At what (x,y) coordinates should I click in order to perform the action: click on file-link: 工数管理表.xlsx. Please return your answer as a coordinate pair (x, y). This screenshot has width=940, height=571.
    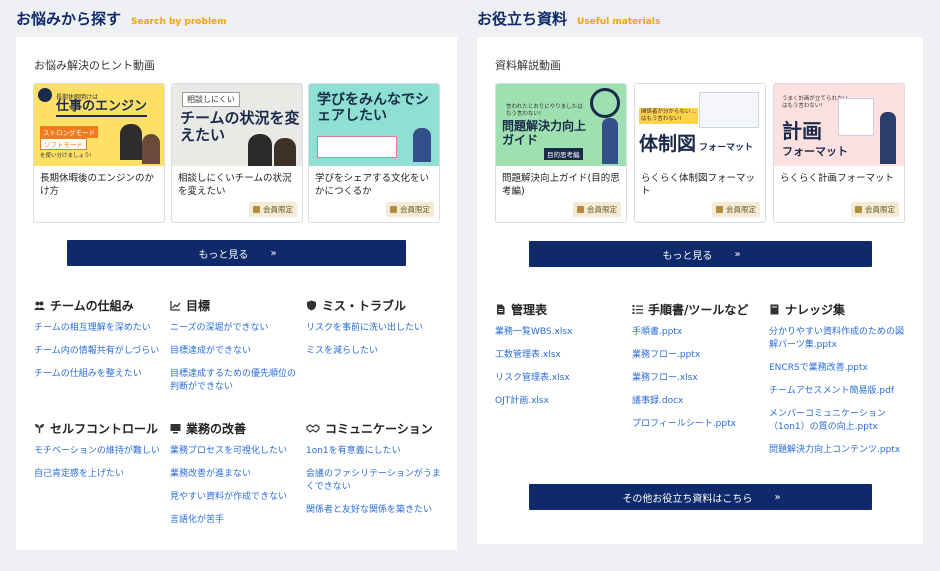
    Looking at the image, I should click on (565, 355).